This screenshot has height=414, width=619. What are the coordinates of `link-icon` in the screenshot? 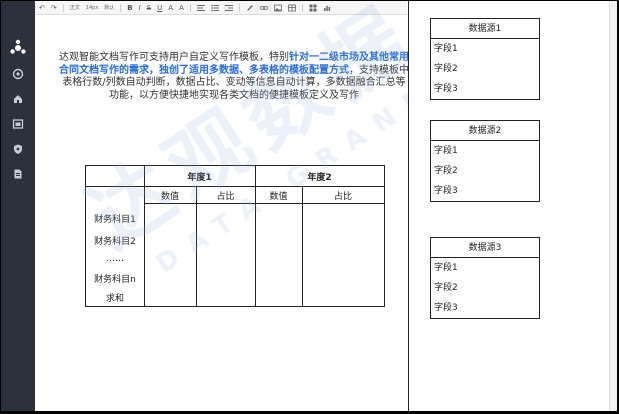 It's located at (263, 8).